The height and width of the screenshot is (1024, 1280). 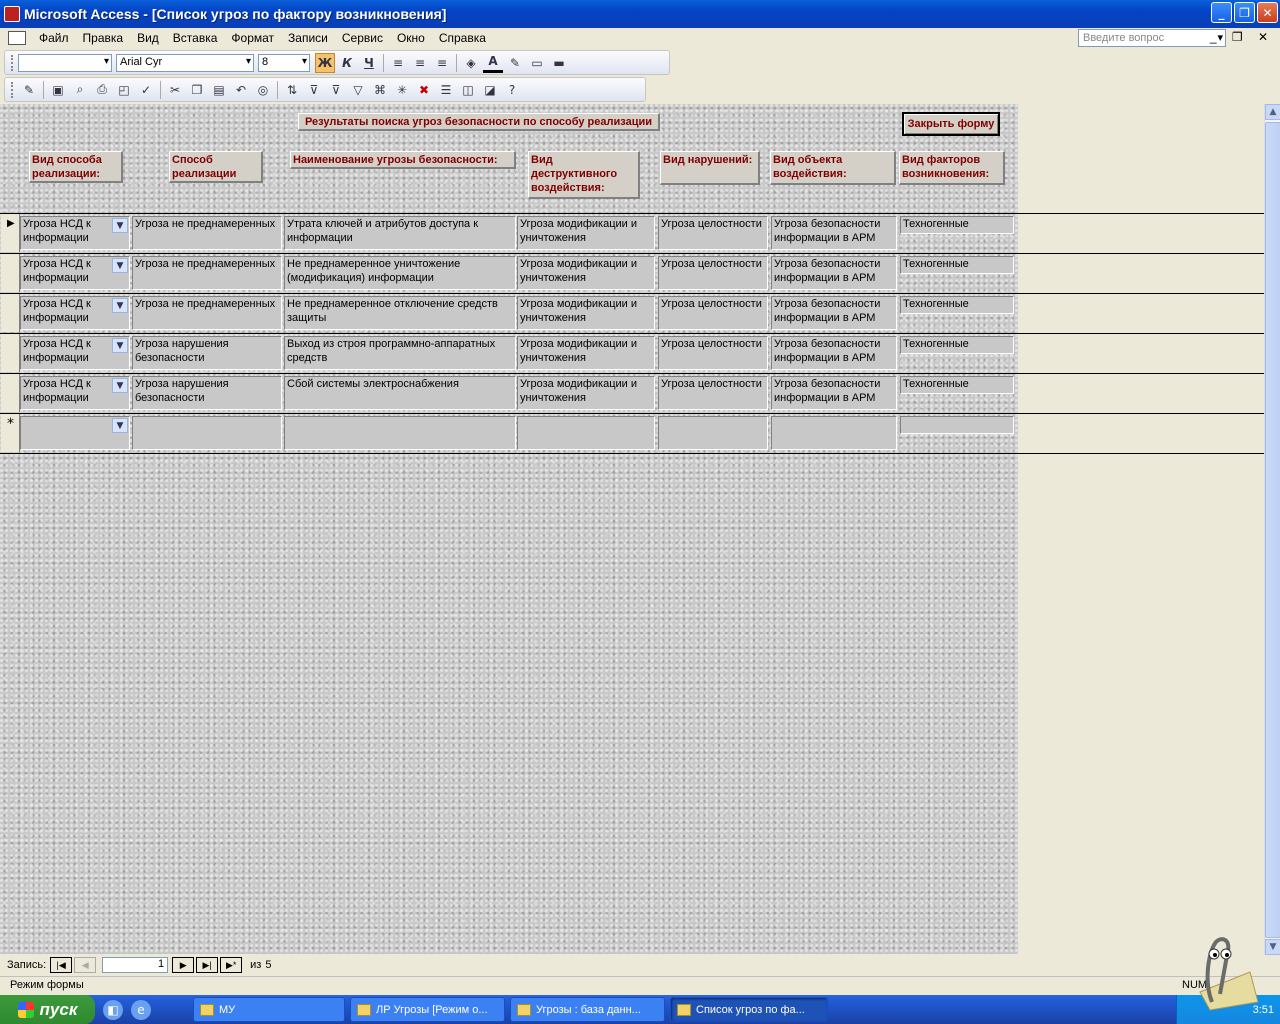 I want to click on next-record-button: ▶, so click(x=183, y=965).